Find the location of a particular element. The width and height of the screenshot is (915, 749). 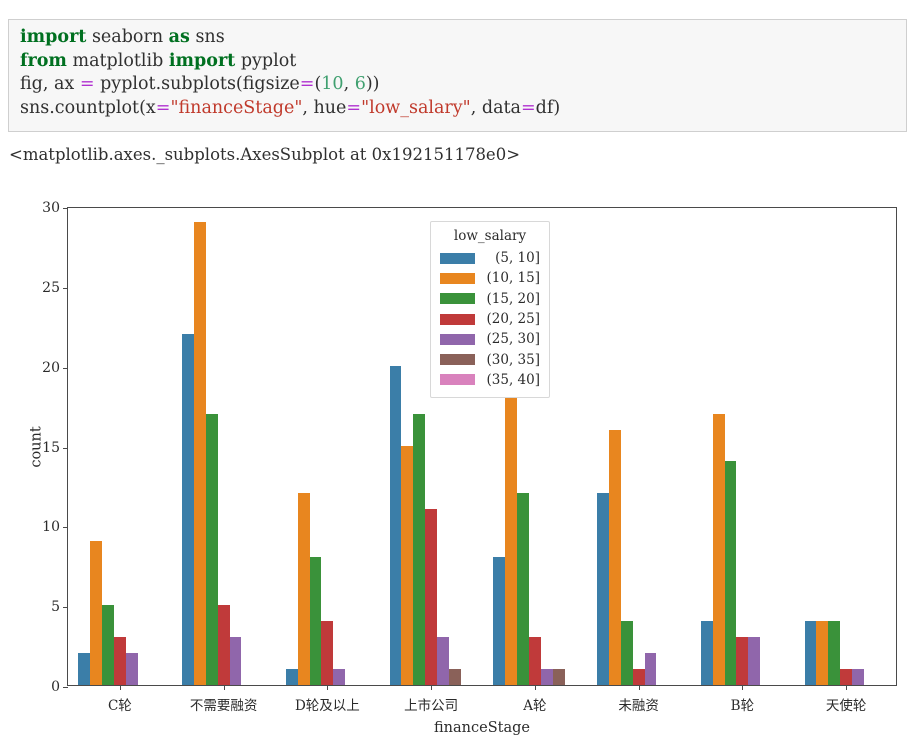

legend-entry: (20, 25] is located at coordinates (490, 319).